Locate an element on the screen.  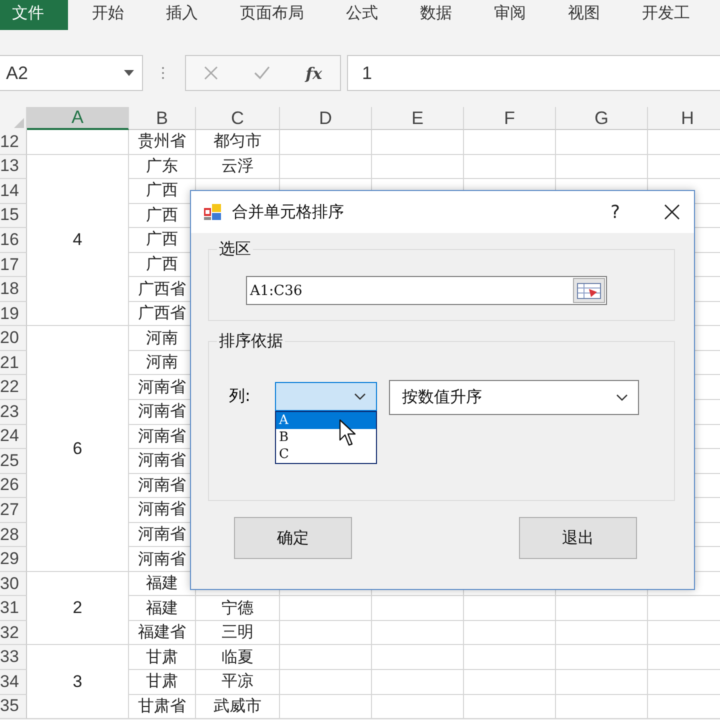
help-button: ? is located at coordinates (615, 212).